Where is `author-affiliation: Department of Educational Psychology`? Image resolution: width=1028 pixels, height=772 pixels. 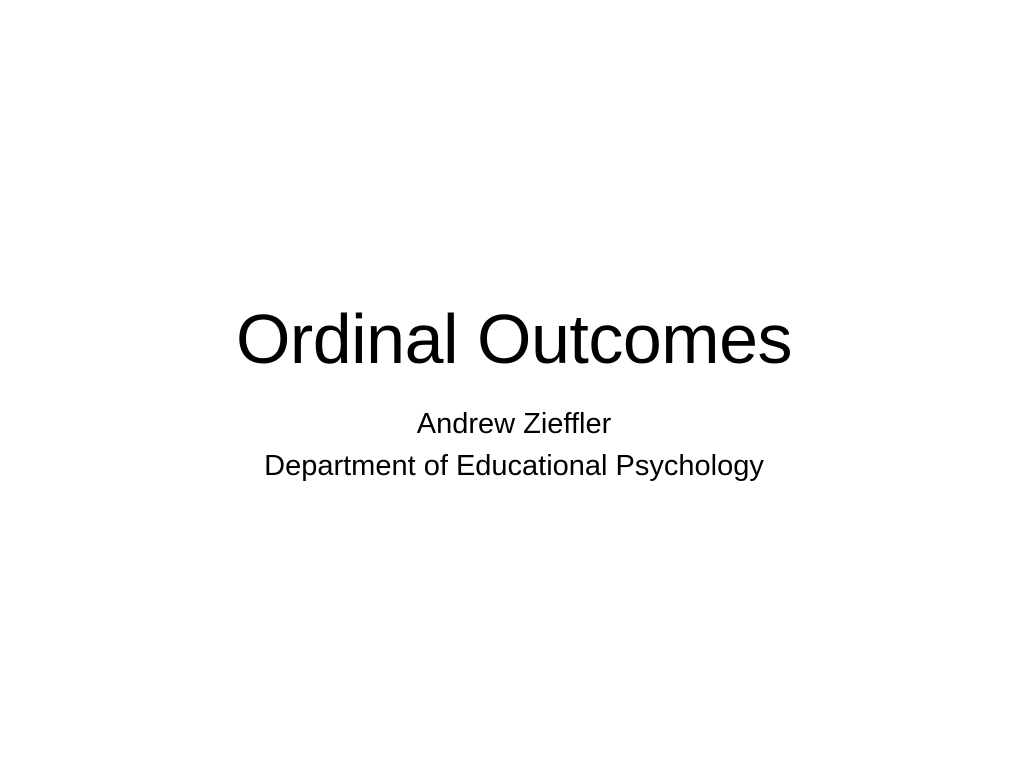 author-affiliation: Department of Educational Psychology is located at coordinates (514, 466).